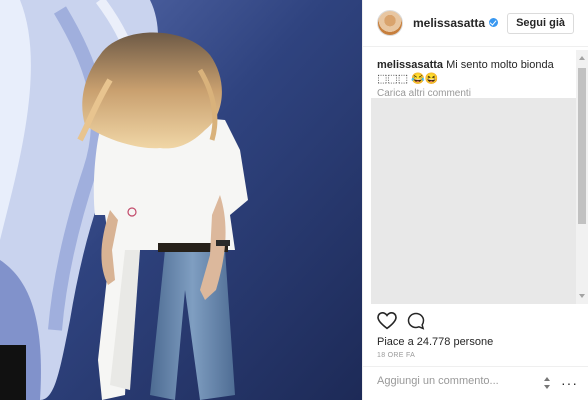 The image size is (588, 401). I want to click on post-actions, so click(401, 321).